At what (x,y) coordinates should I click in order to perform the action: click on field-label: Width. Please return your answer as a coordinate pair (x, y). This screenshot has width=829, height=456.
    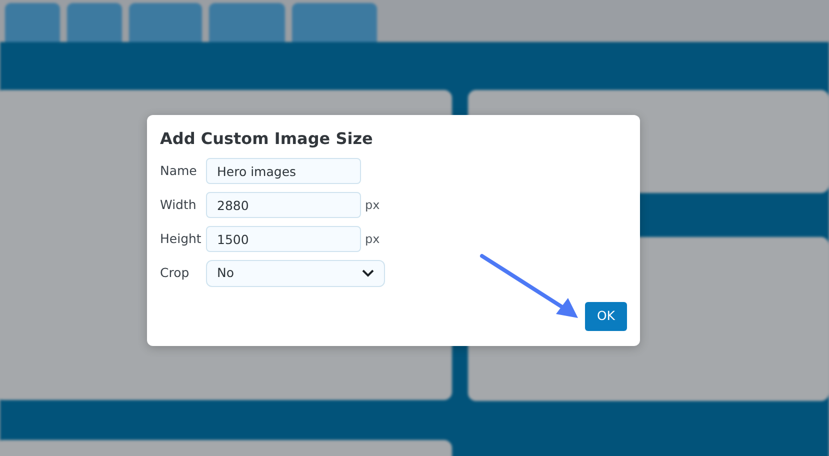
    Looking at the image, I should click on (179, 205).